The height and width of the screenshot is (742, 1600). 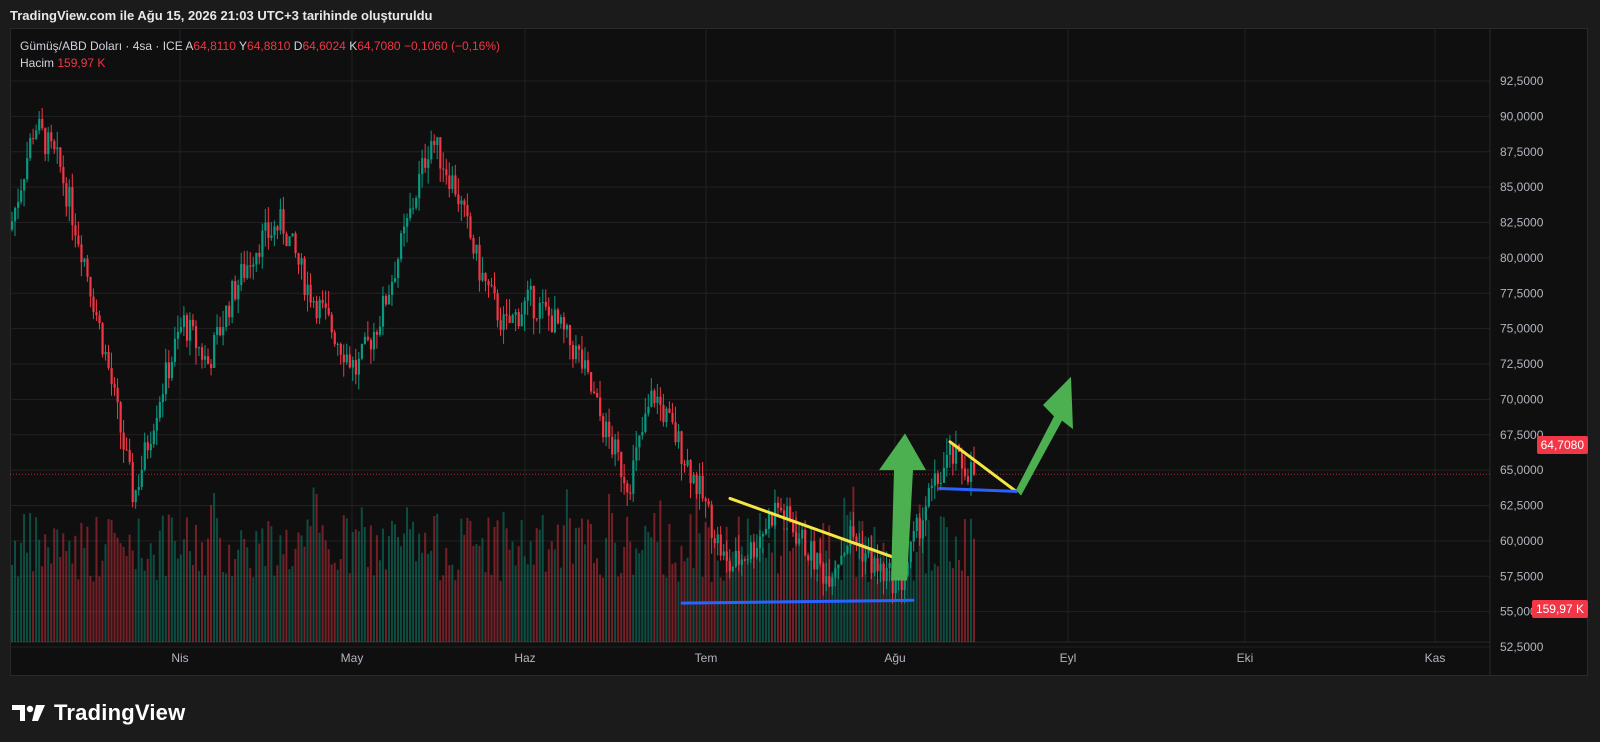 What do you see at coordinates (1068, 658) in the screenshot?
I see `x-tick-label: Eyl` at bounding box center [1068, 658].